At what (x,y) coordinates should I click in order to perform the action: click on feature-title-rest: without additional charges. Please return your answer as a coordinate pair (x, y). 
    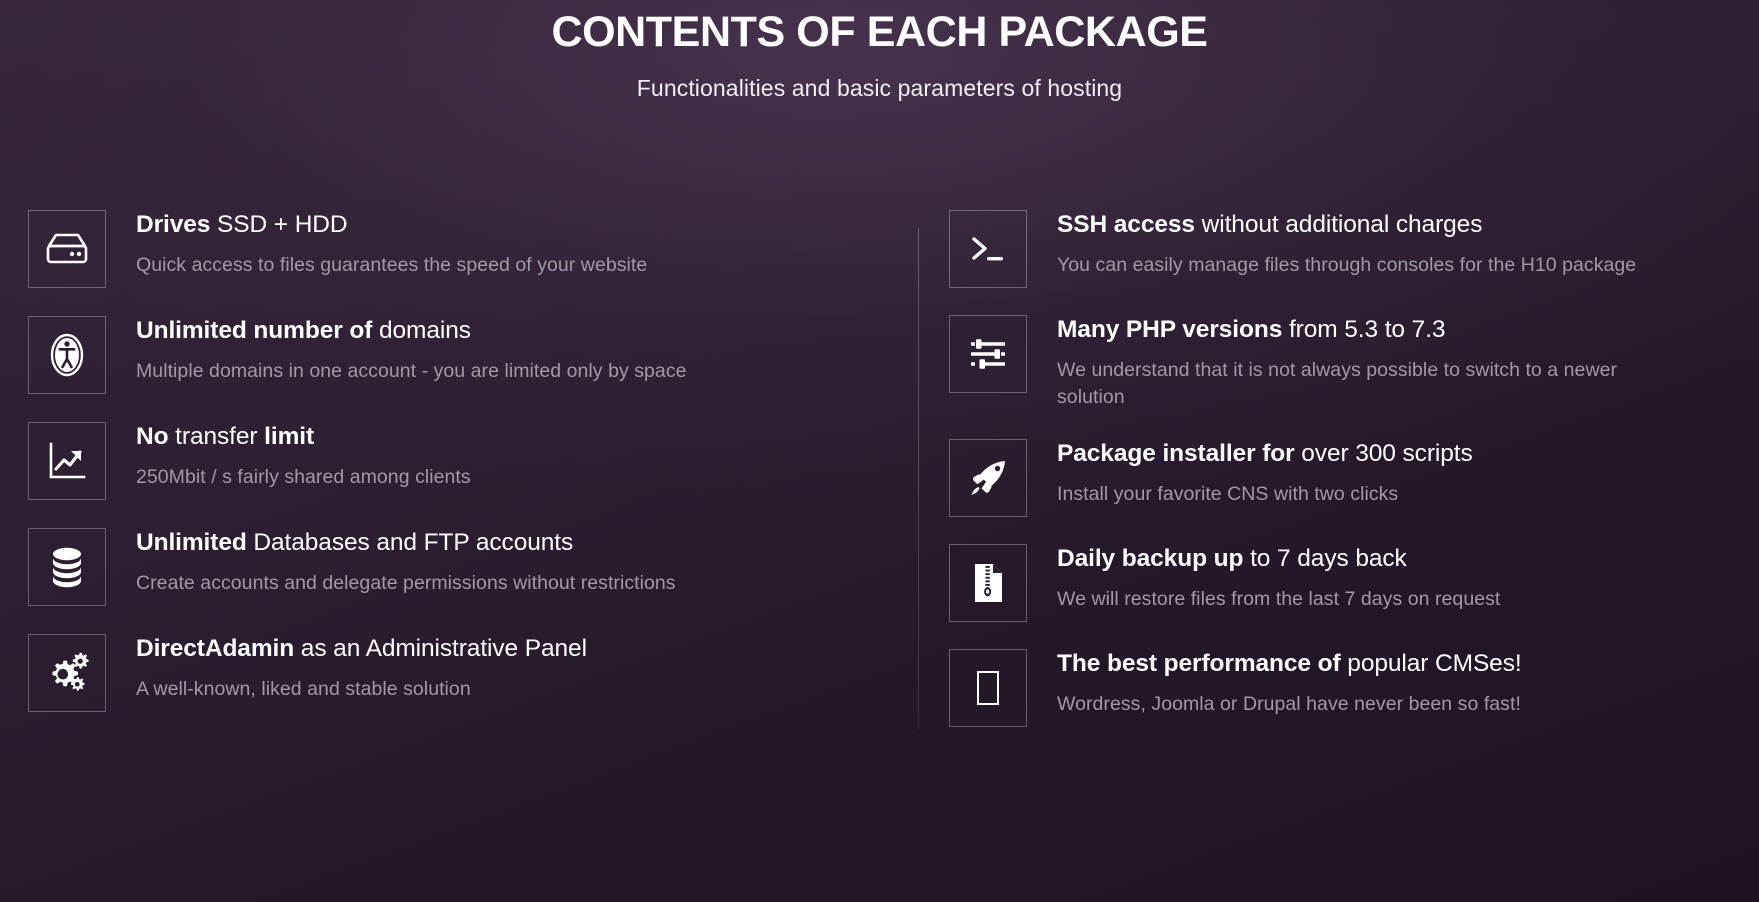
    Looking at the image, I should click on (1338, 224).